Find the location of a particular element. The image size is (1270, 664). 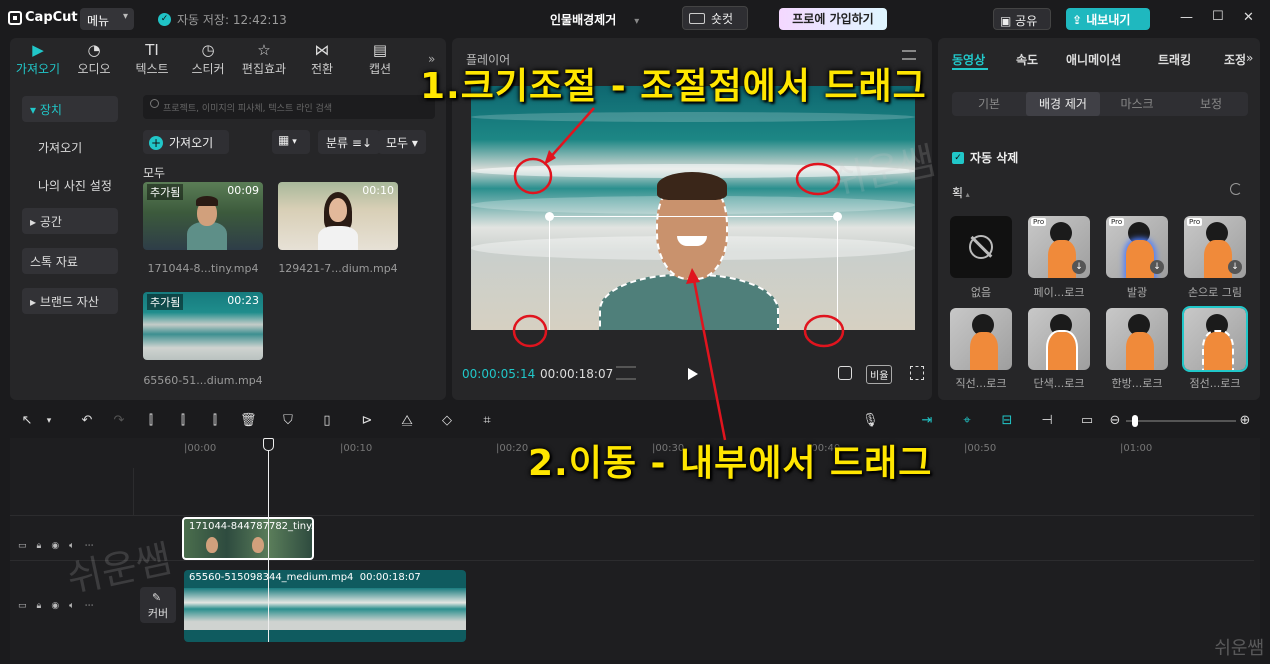

watermark-corner: 쉬운쌤 is located at coordinates (1239, 648).